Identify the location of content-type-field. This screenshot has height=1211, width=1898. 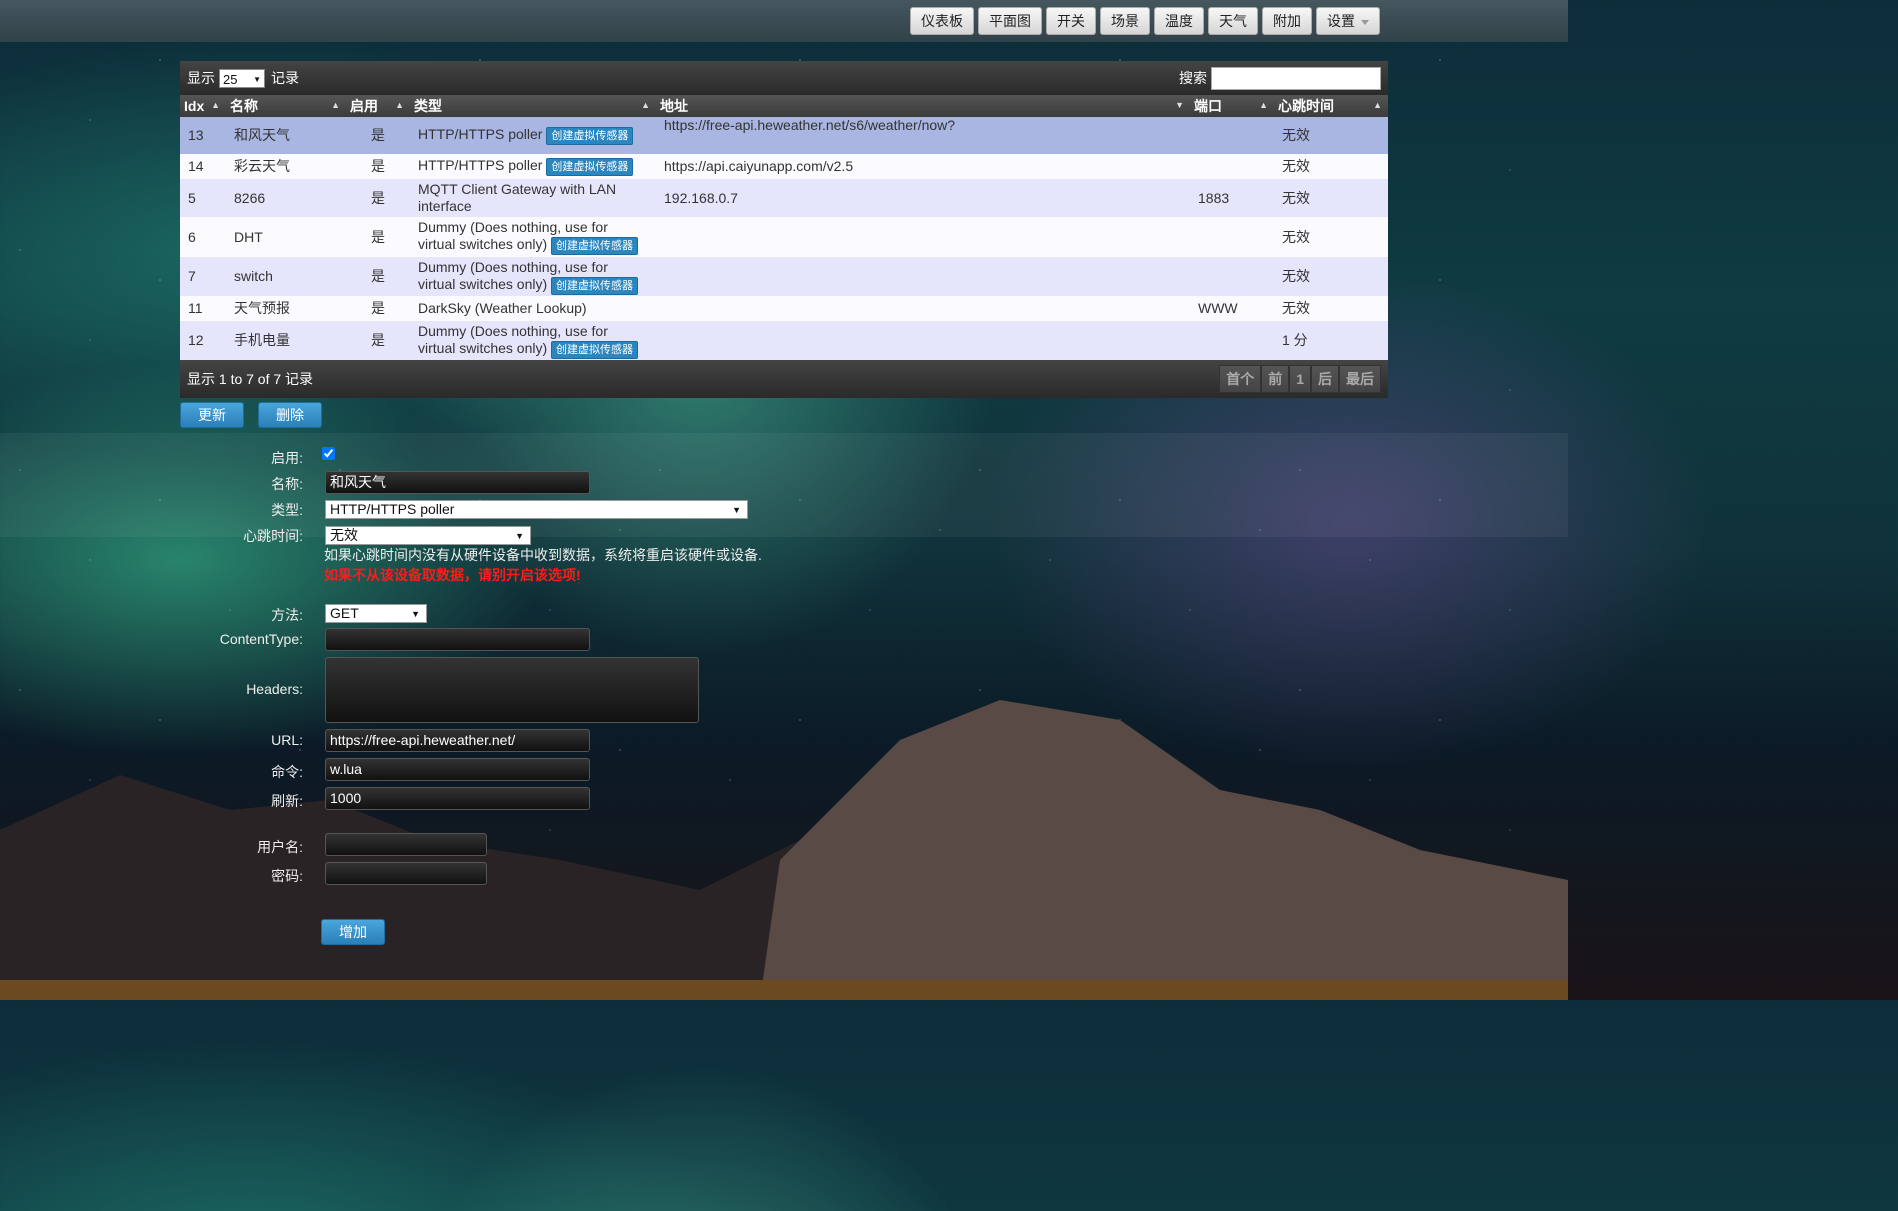
(457, 639).